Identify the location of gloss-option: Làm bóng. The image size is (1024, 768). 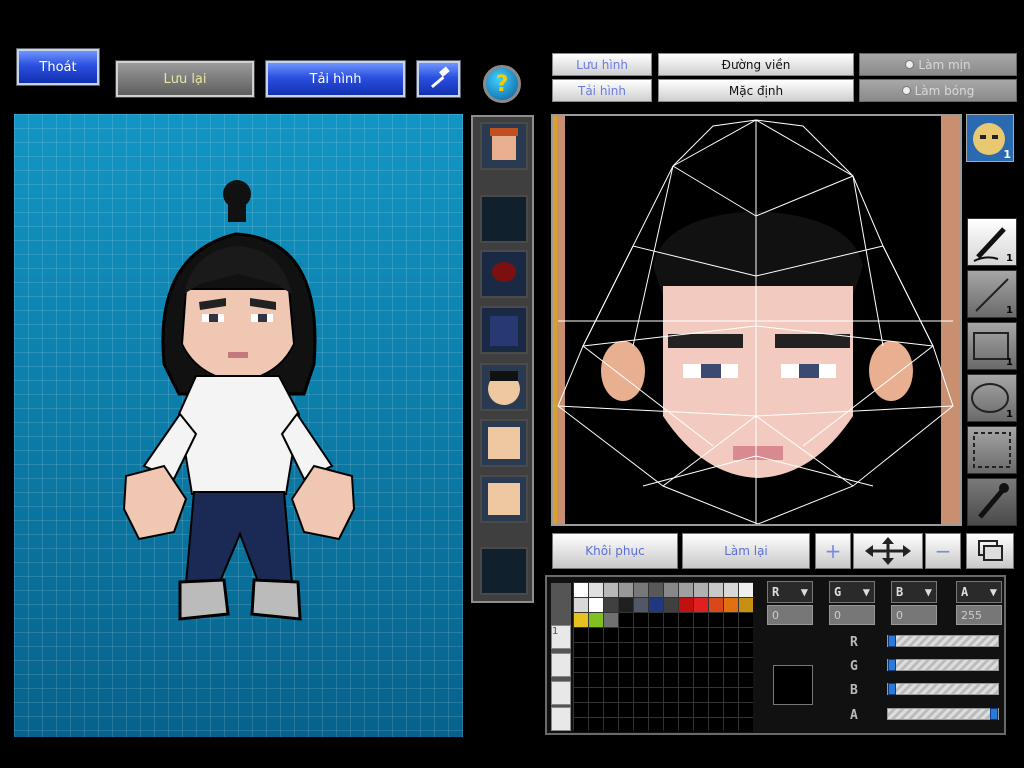
(938, 90).